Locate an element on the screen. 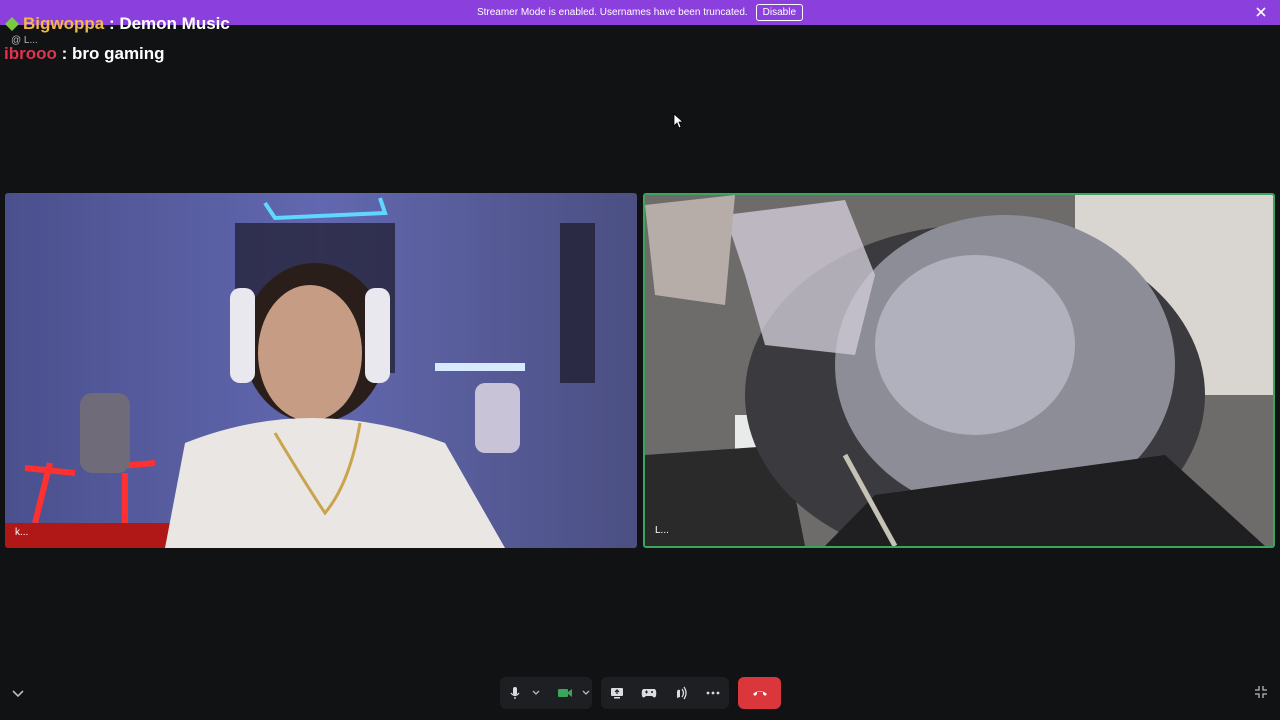 The height and width of the screenshot is (720, 1280). gamepad-icon is located at coordinates (649, 693).